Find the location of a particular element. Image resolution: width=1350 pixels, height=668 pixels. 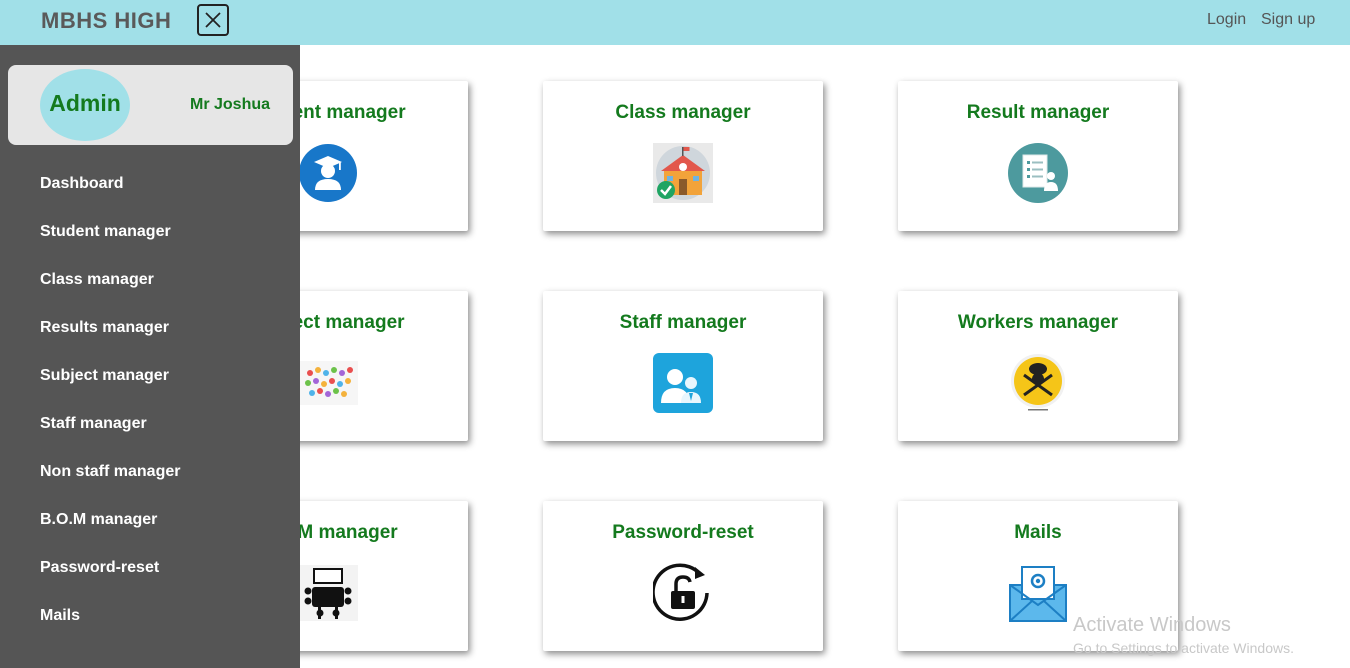

profile-name: Mr Joshua is located at coordinates (230, 104).